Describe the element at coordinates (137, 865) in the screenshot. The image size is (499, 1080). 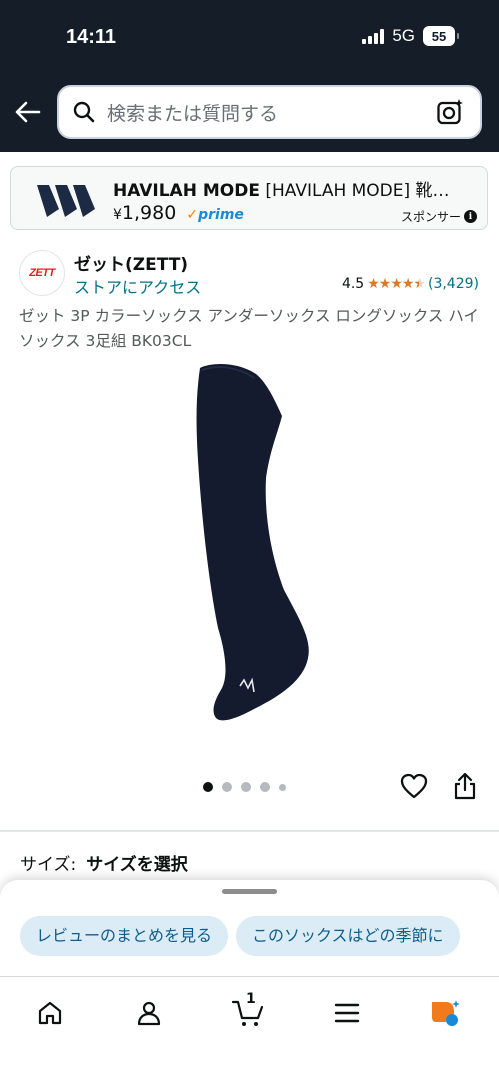
I see `size-value: サイズを選択` at that location.